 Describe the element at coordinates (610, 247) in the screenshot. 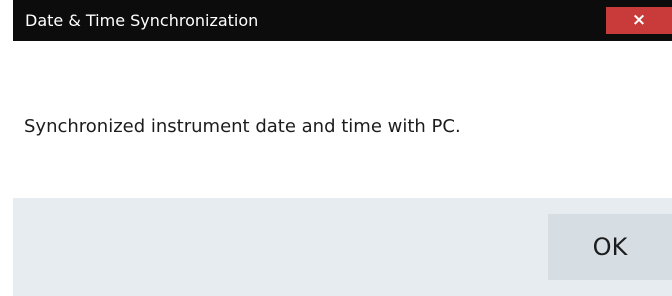

I see `ok-button: OK` at that location.